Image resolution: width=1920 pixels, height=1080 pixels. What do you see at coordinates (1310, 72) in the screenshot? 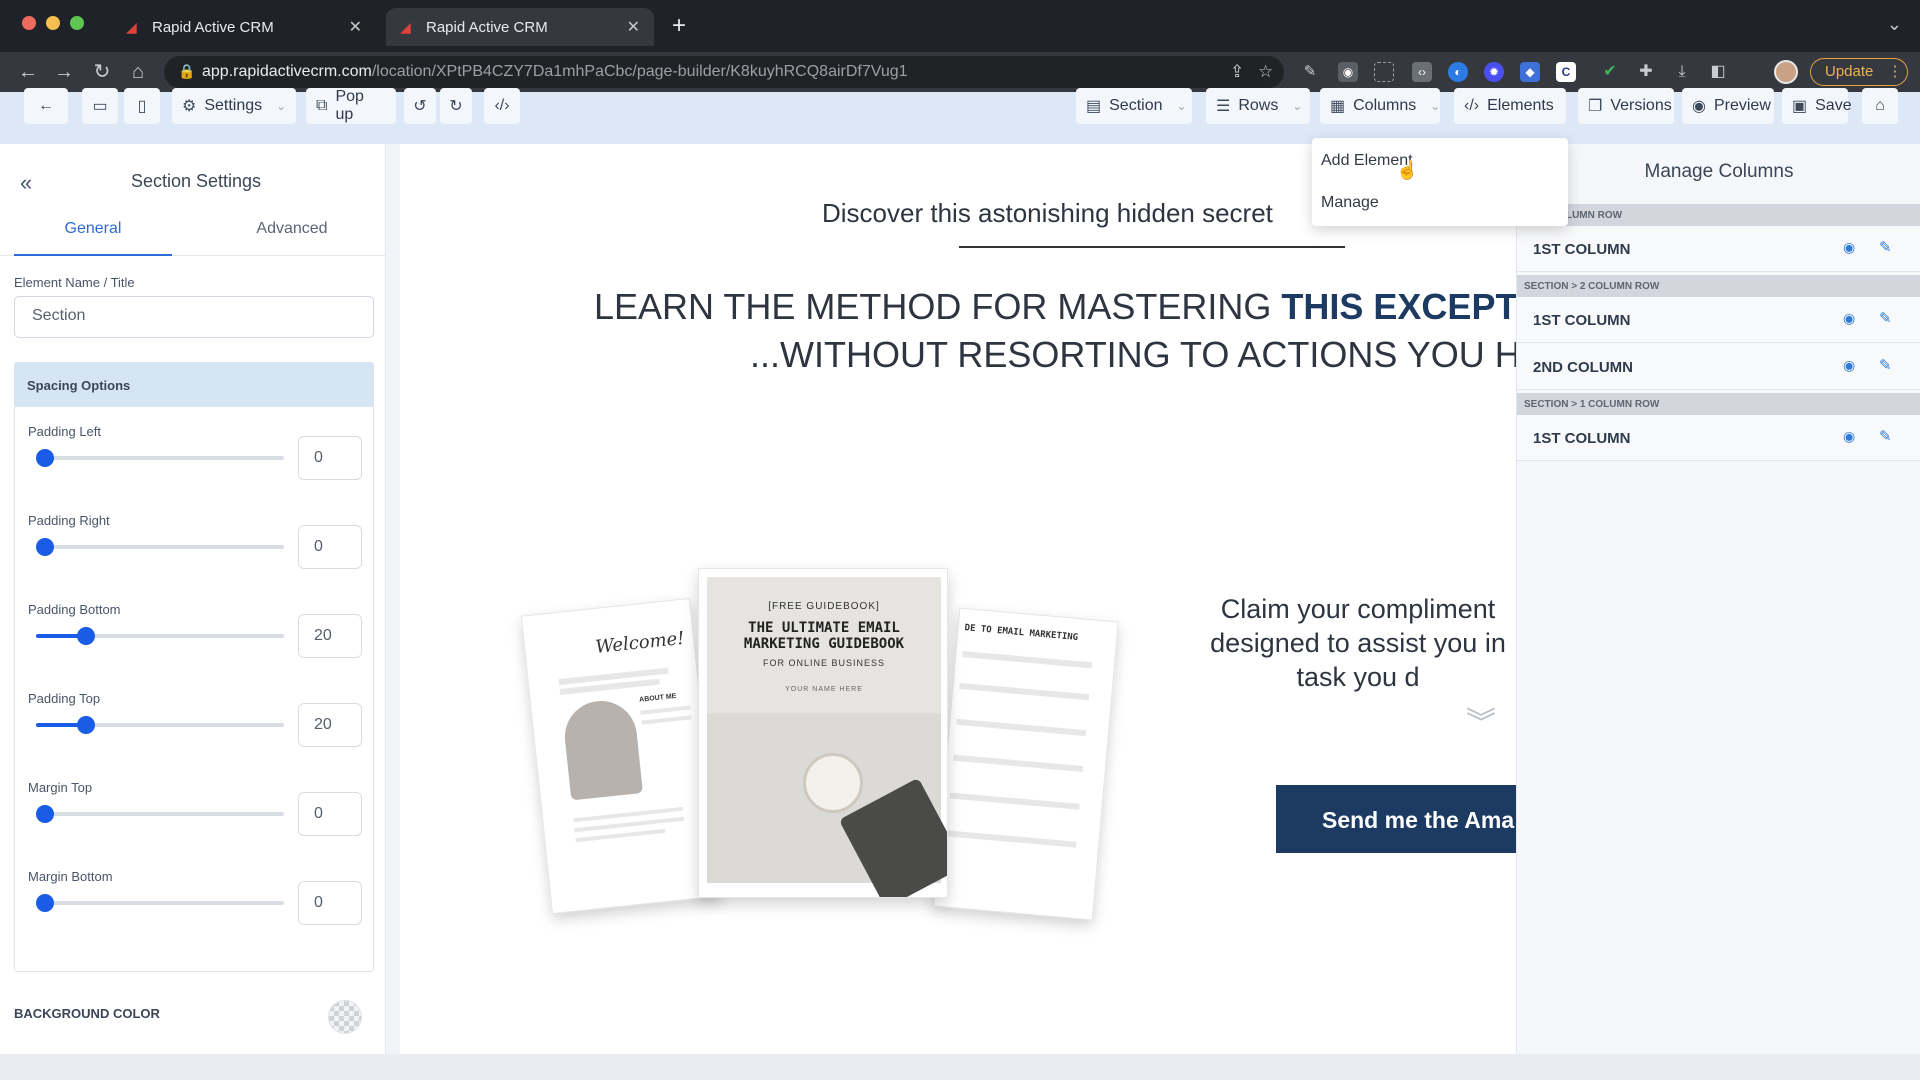
I see `pen-extension-icon: ✎` at bounding box center [1310, 72].